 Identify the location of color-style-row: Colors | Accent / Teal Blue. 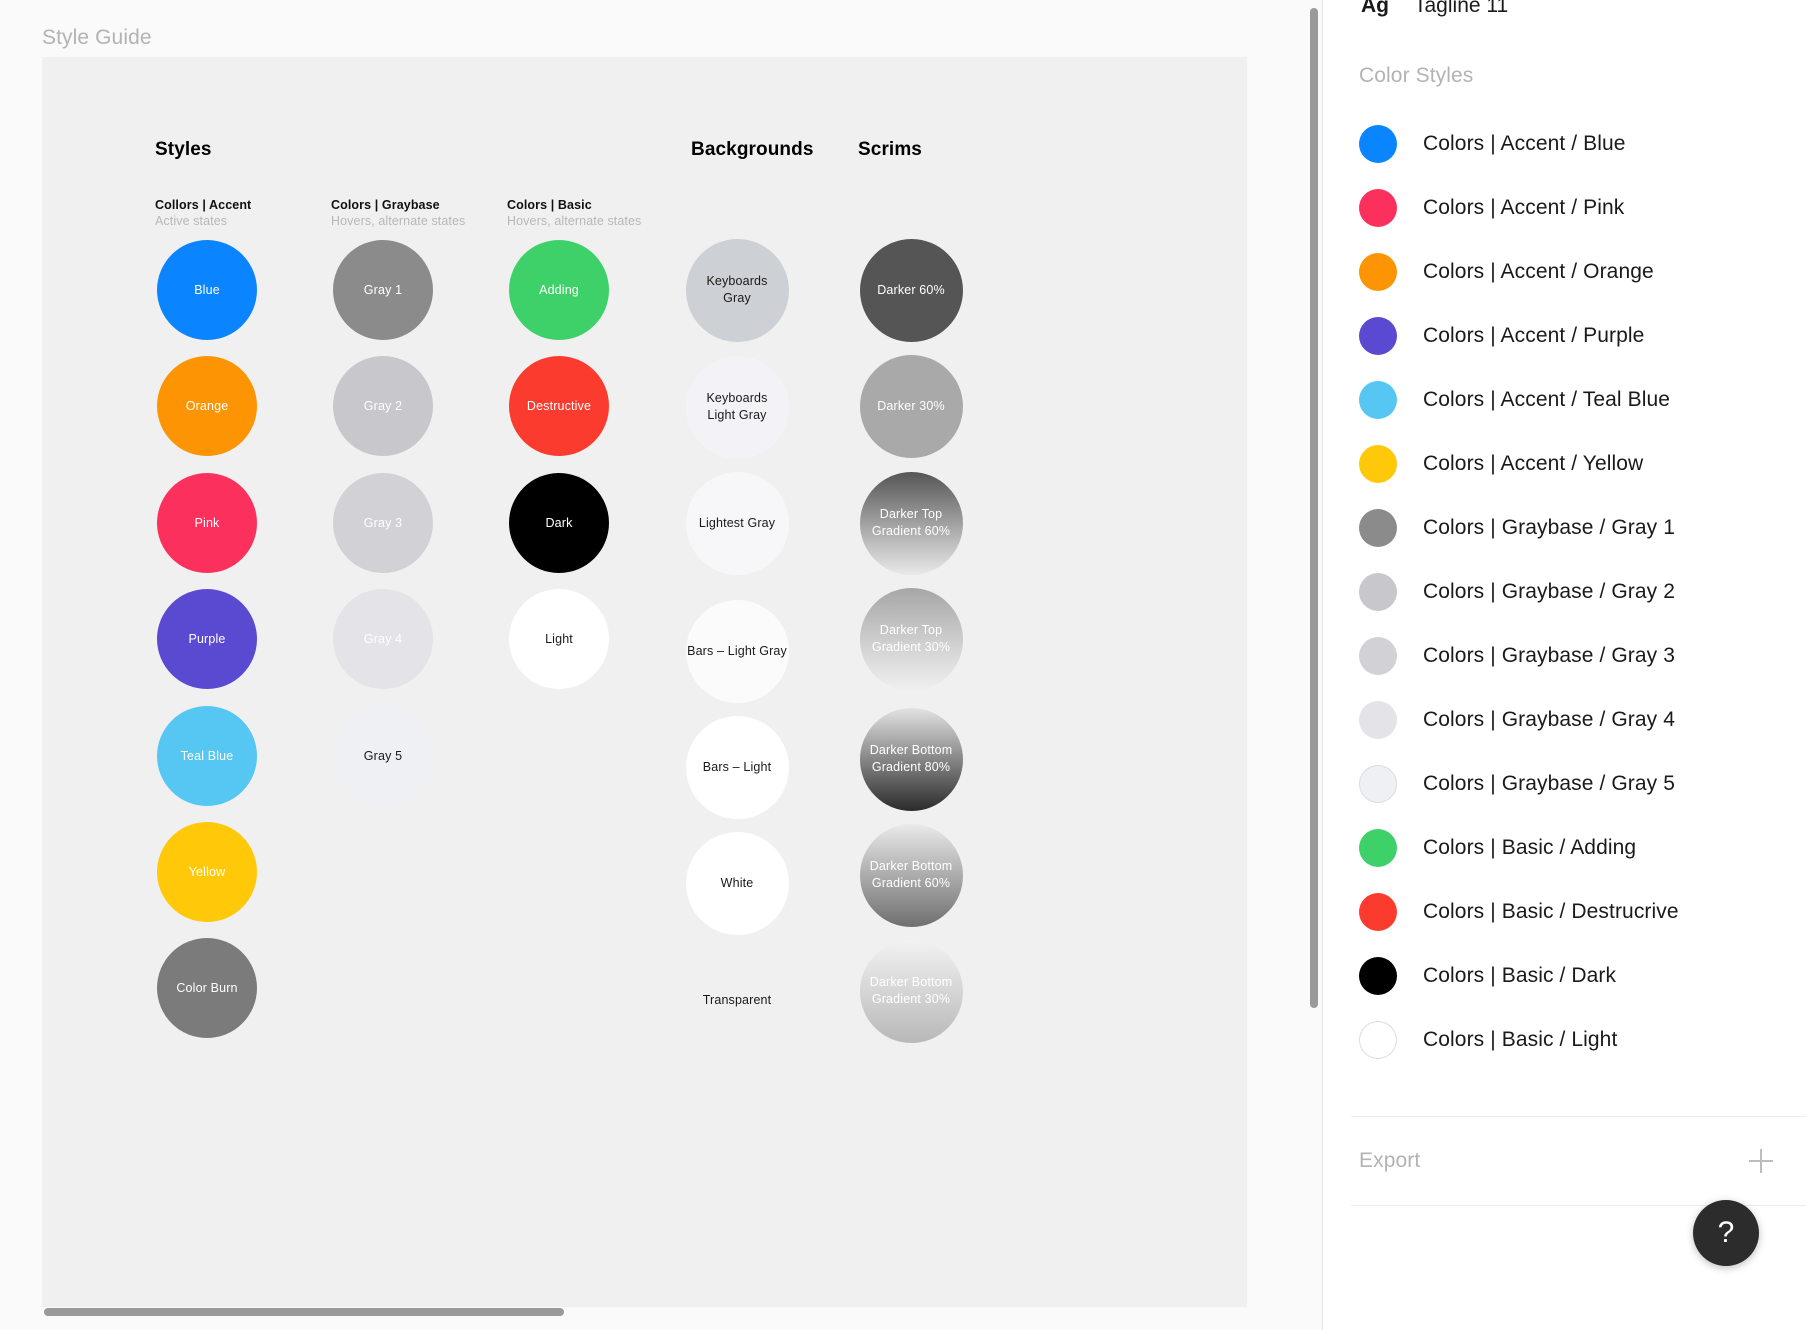
(1564, 400).